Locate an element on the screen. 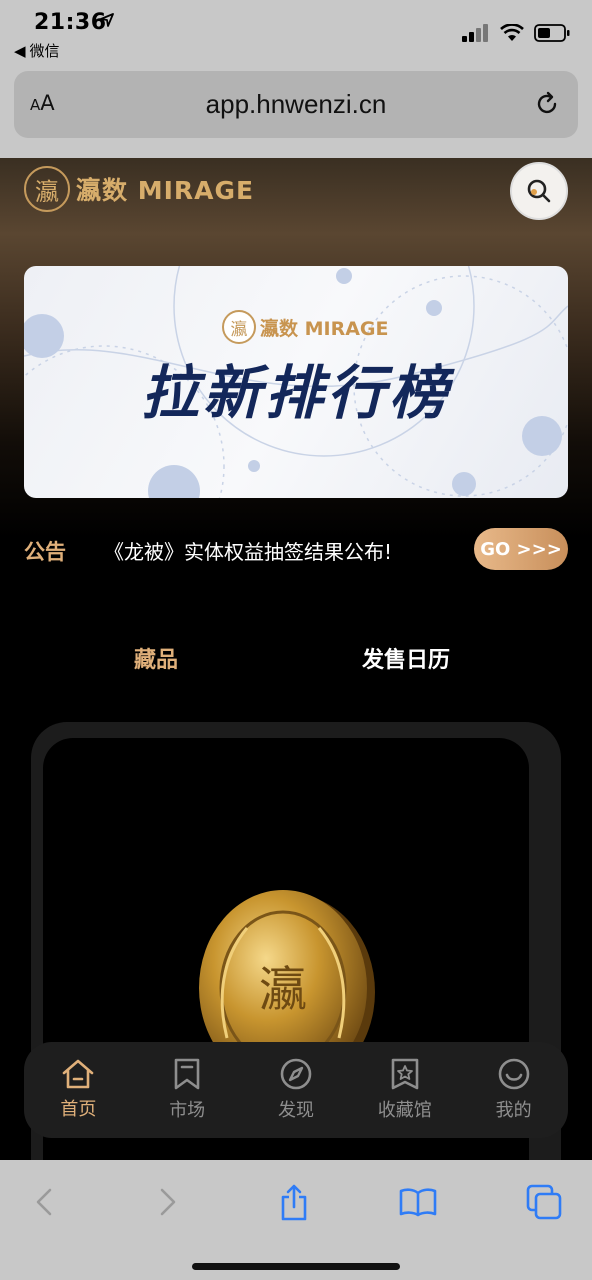 The width and height of the screenshot is (592, 1280). bottom-navigation: 首页 市场 发现 收藏馆 我的 is located at coordinates (296, 1090).